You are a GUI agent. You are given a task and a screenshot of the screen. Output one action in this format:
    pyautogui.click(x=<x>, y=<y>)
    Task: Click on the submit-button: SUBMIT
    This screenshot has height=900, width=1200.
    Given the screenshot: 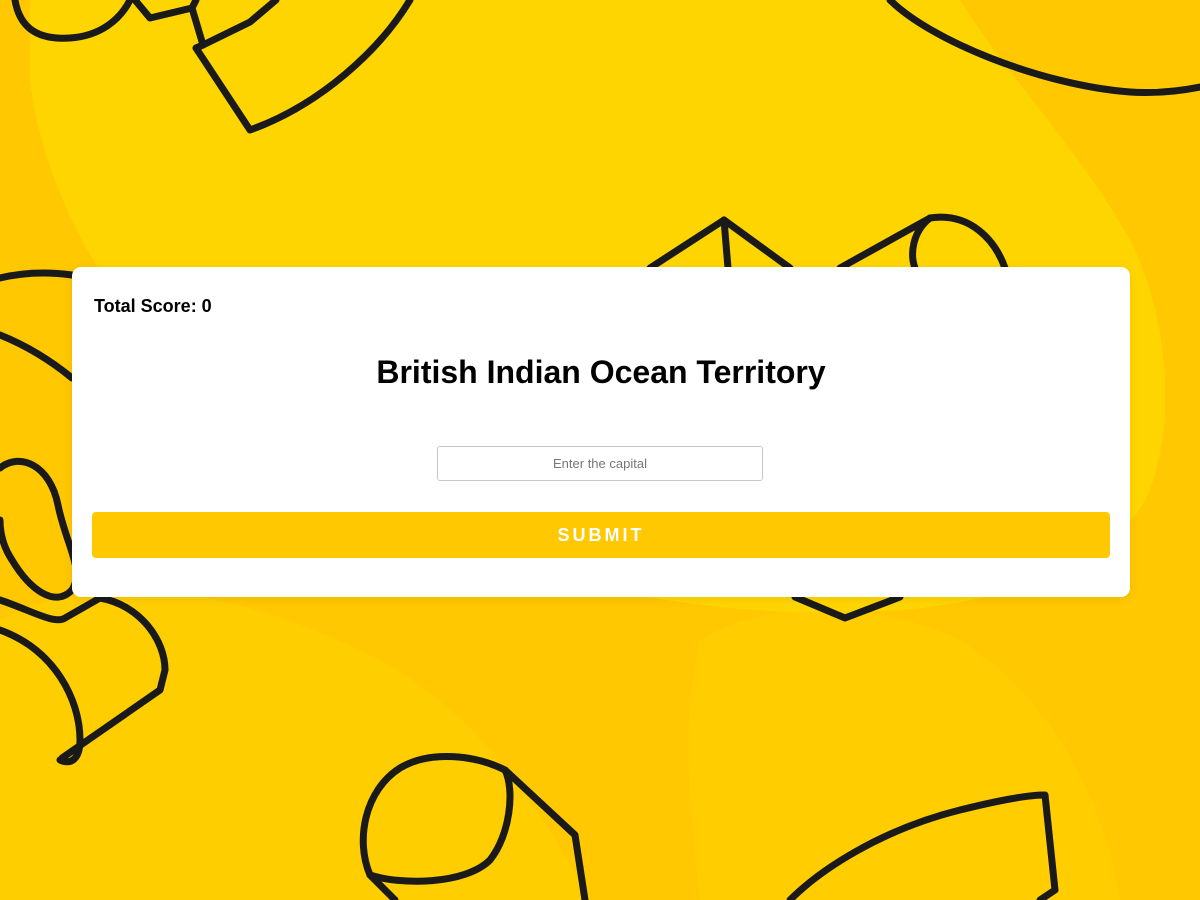 What is the action you would take?
    pyautogui.click(x=601, y=535)
    